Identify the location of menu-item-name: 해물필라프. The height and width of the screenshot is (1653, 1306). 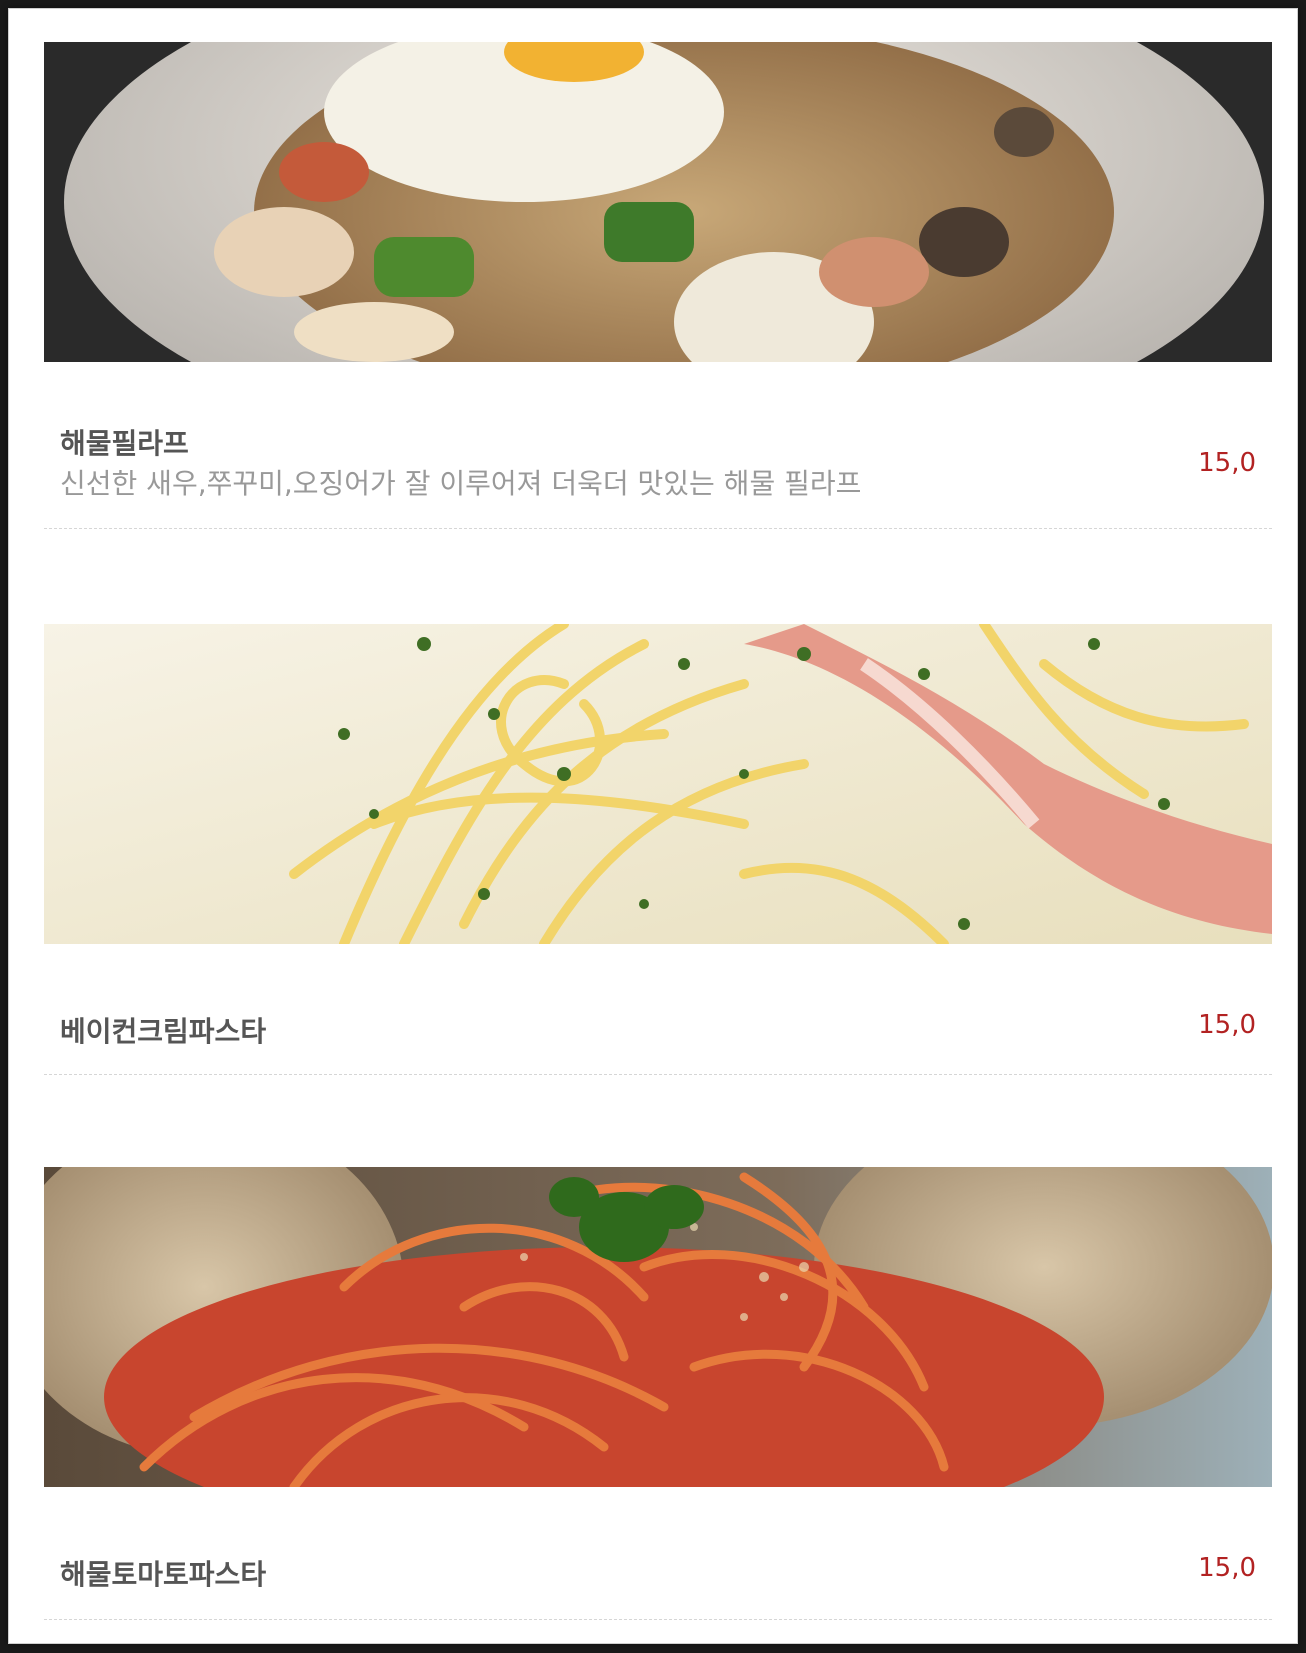
(124, 443).